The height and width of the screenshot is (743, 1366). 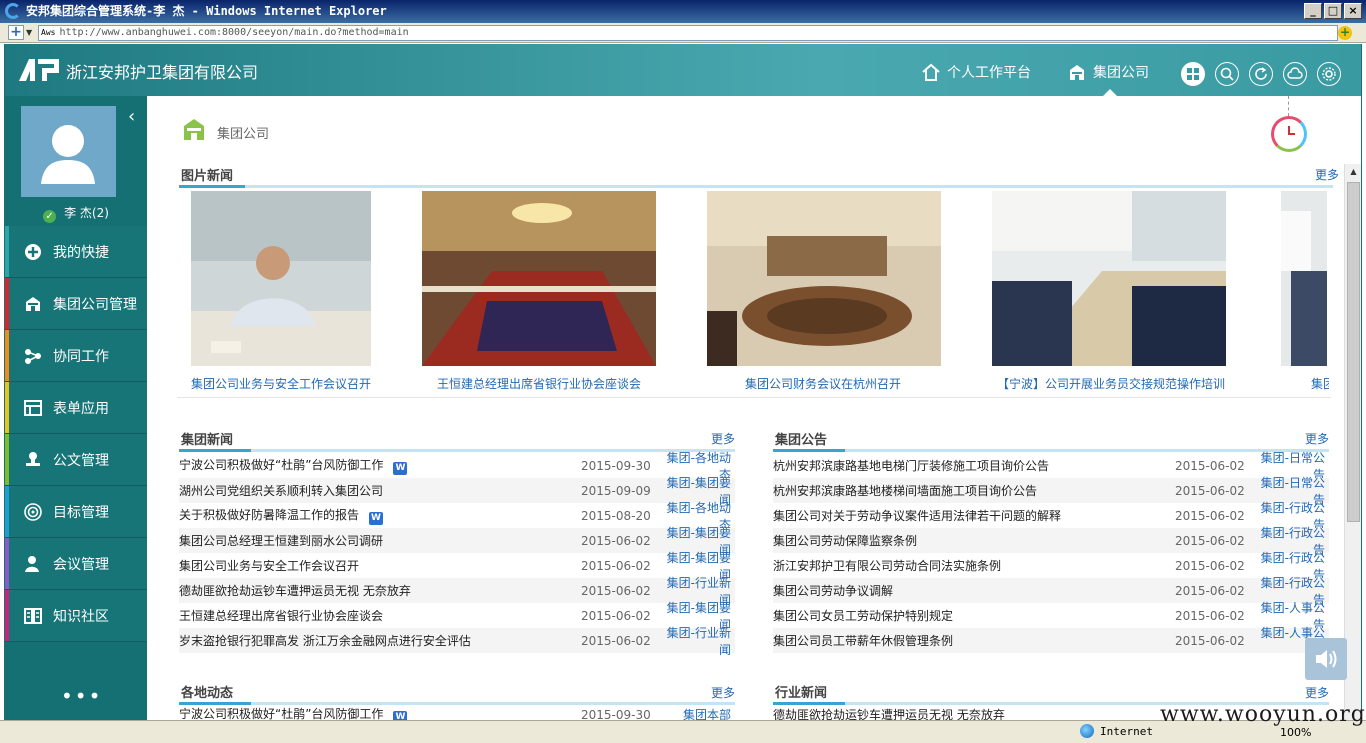 I want to click on maximize-button: □, so click(x=1333, y=11).